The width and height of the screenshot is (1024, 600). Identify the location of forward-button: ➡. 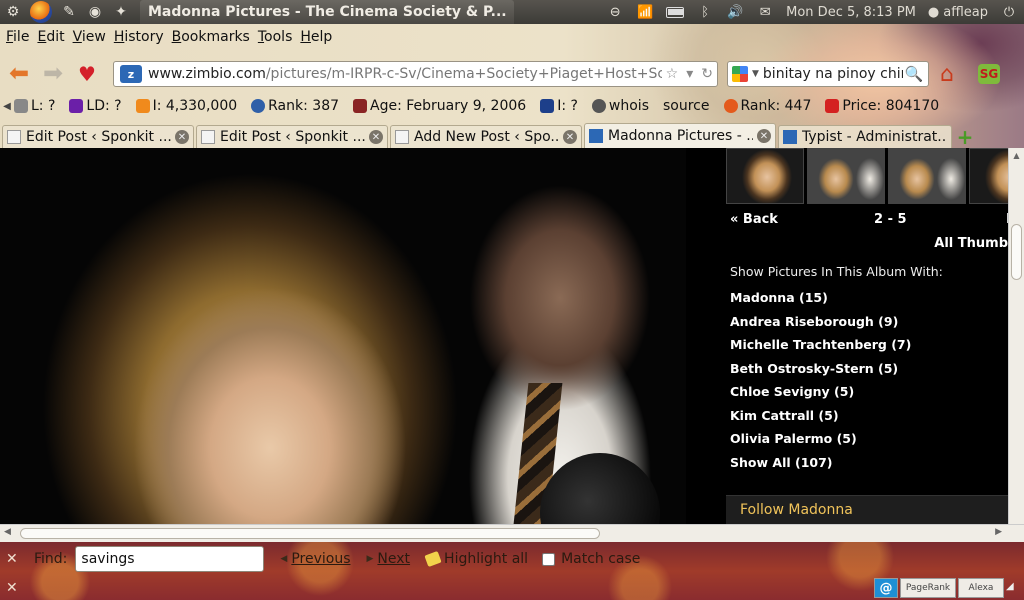
(53, 73).